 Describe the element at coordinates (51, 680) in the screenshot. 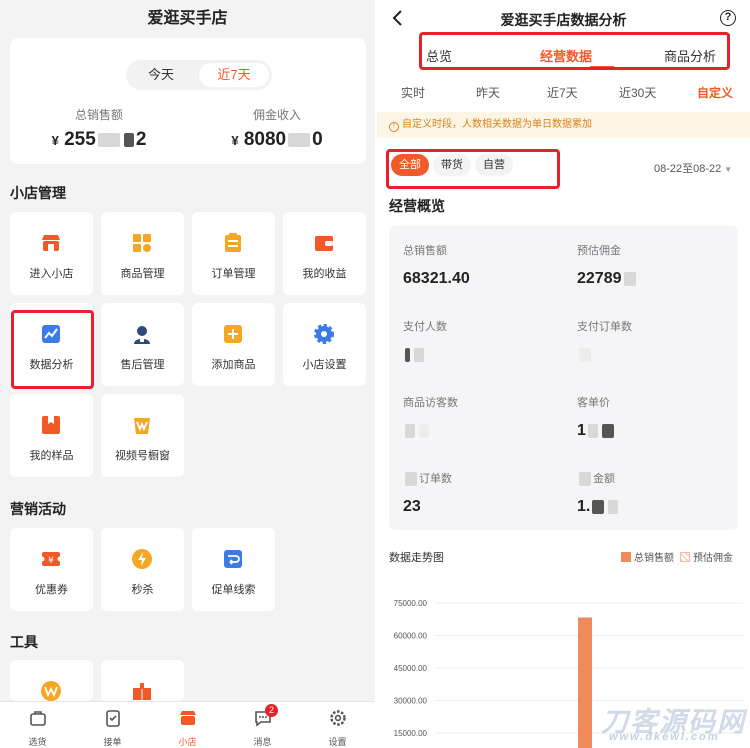

I see `tile-tool-video` at that location.